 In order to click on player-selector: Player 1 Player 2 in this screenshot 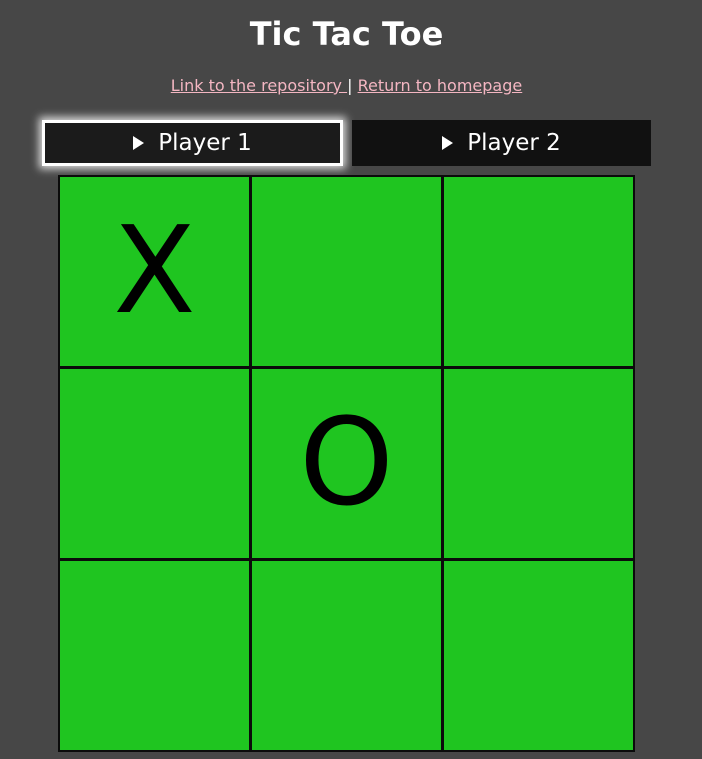, I will do `click(346, 143)`.